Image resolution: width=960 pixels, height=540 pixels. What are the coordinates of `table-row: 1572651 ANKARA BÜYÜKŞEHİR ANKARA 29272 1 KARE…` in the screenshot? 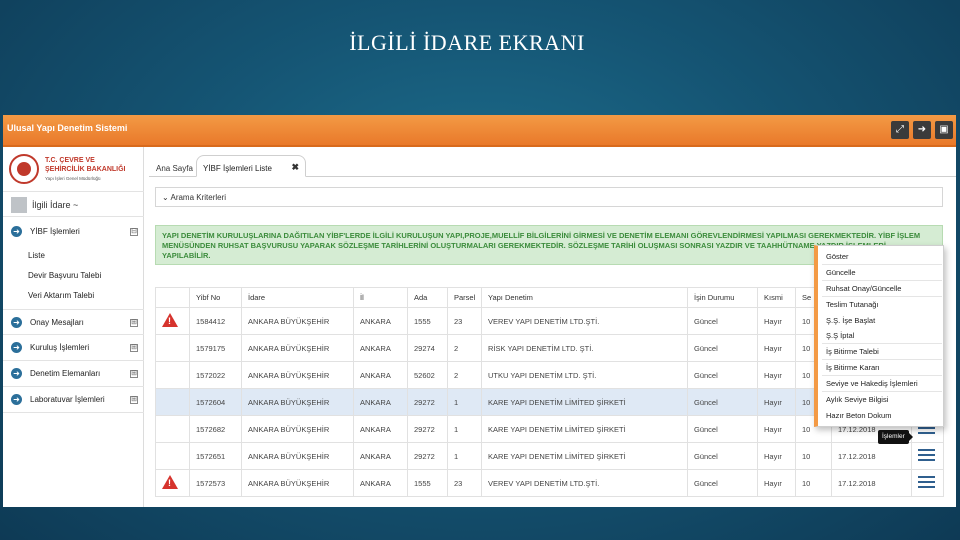 It's located at (549, 456).